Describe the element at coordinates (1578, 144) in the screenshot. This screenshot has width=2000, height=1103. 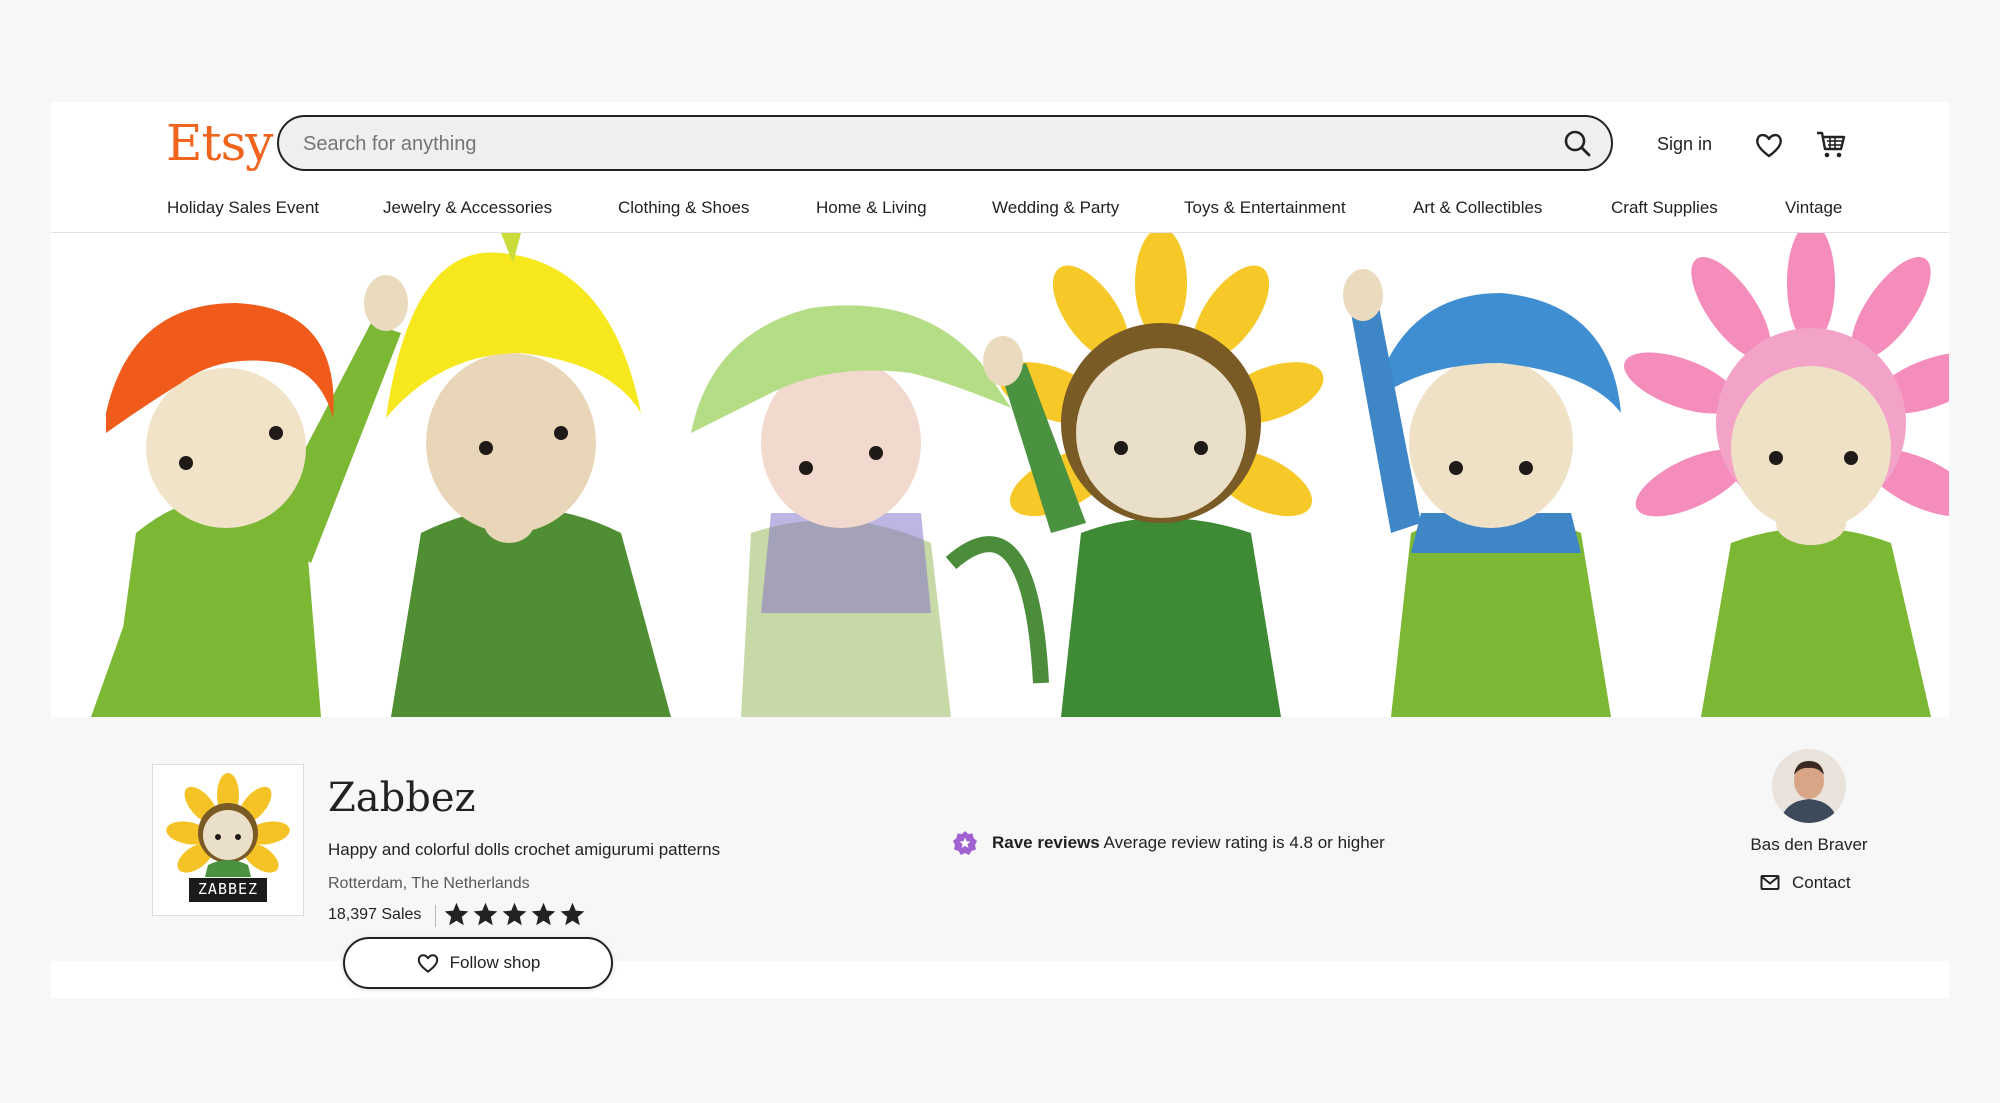
I see `search-icon` at that location.